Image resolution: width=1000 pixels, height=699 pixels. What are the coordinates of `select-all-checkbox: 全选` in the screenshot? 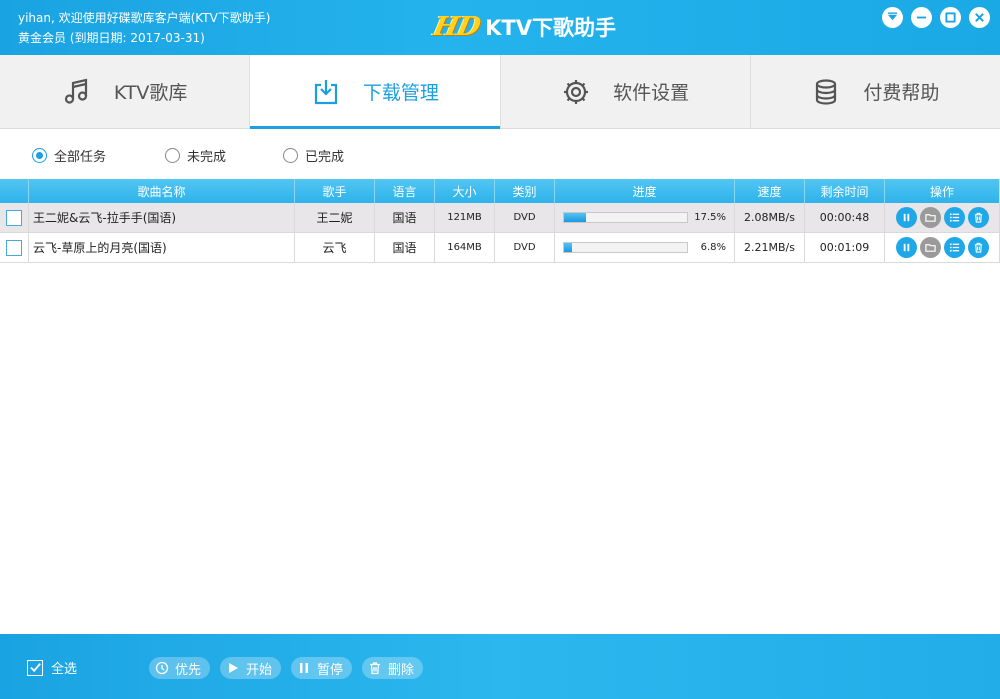 It's located at (52, 667).